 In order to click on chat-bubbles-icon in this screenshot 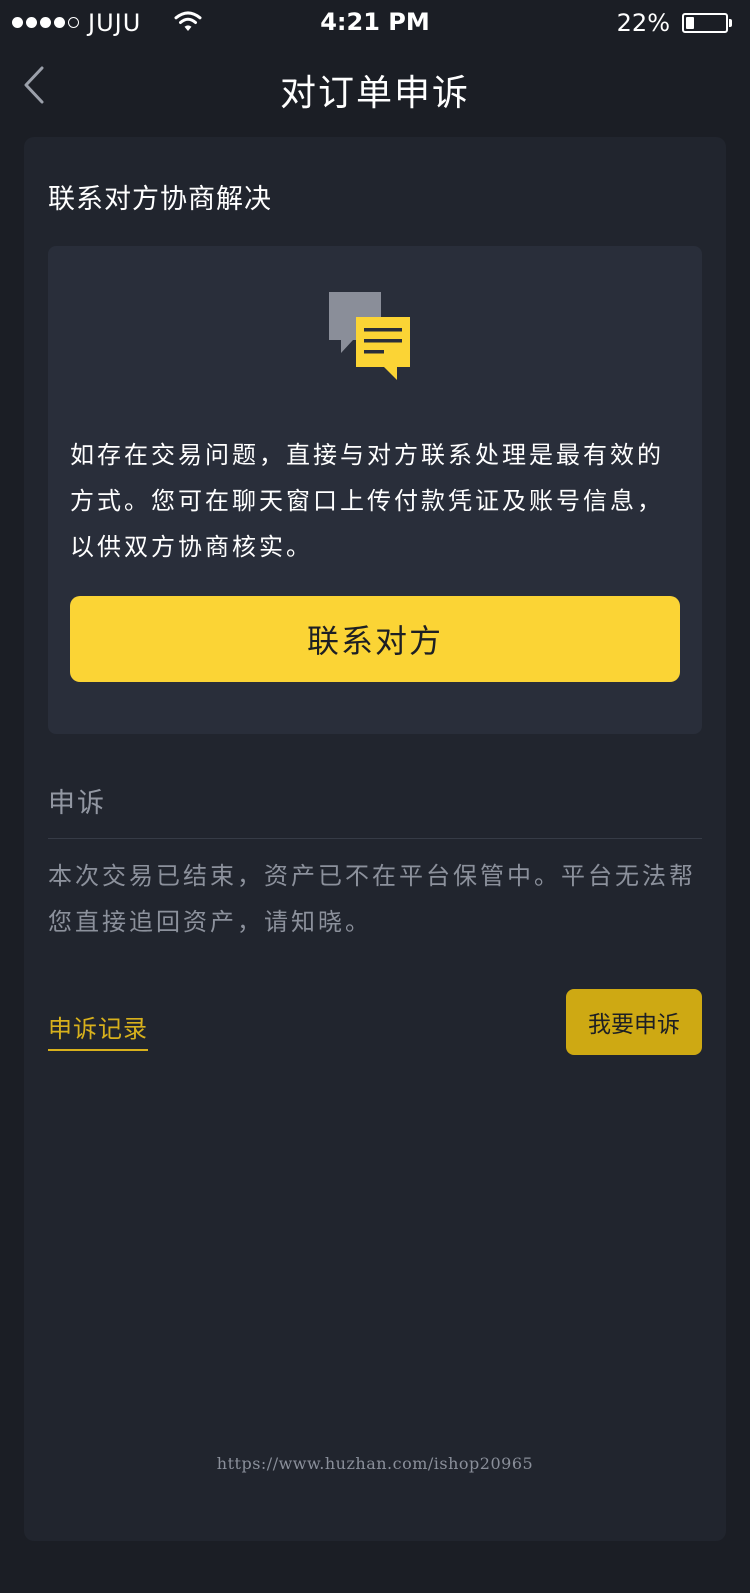, I will do `click(369, 336)`.